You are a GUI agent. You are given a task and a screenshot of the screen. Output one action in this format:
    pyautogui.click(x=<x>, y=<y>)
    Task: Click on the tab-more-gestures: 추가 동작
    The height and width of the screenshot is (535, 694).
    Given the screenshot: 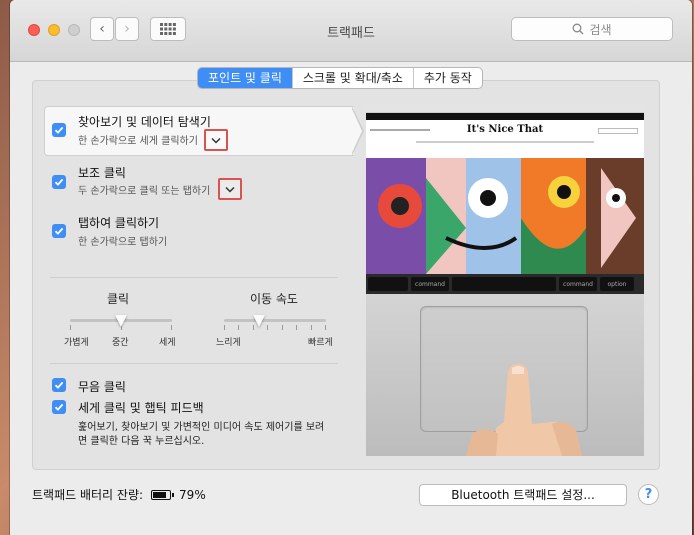 What is the action you would take?
    pyautogui.click(x=448, y=78)
    